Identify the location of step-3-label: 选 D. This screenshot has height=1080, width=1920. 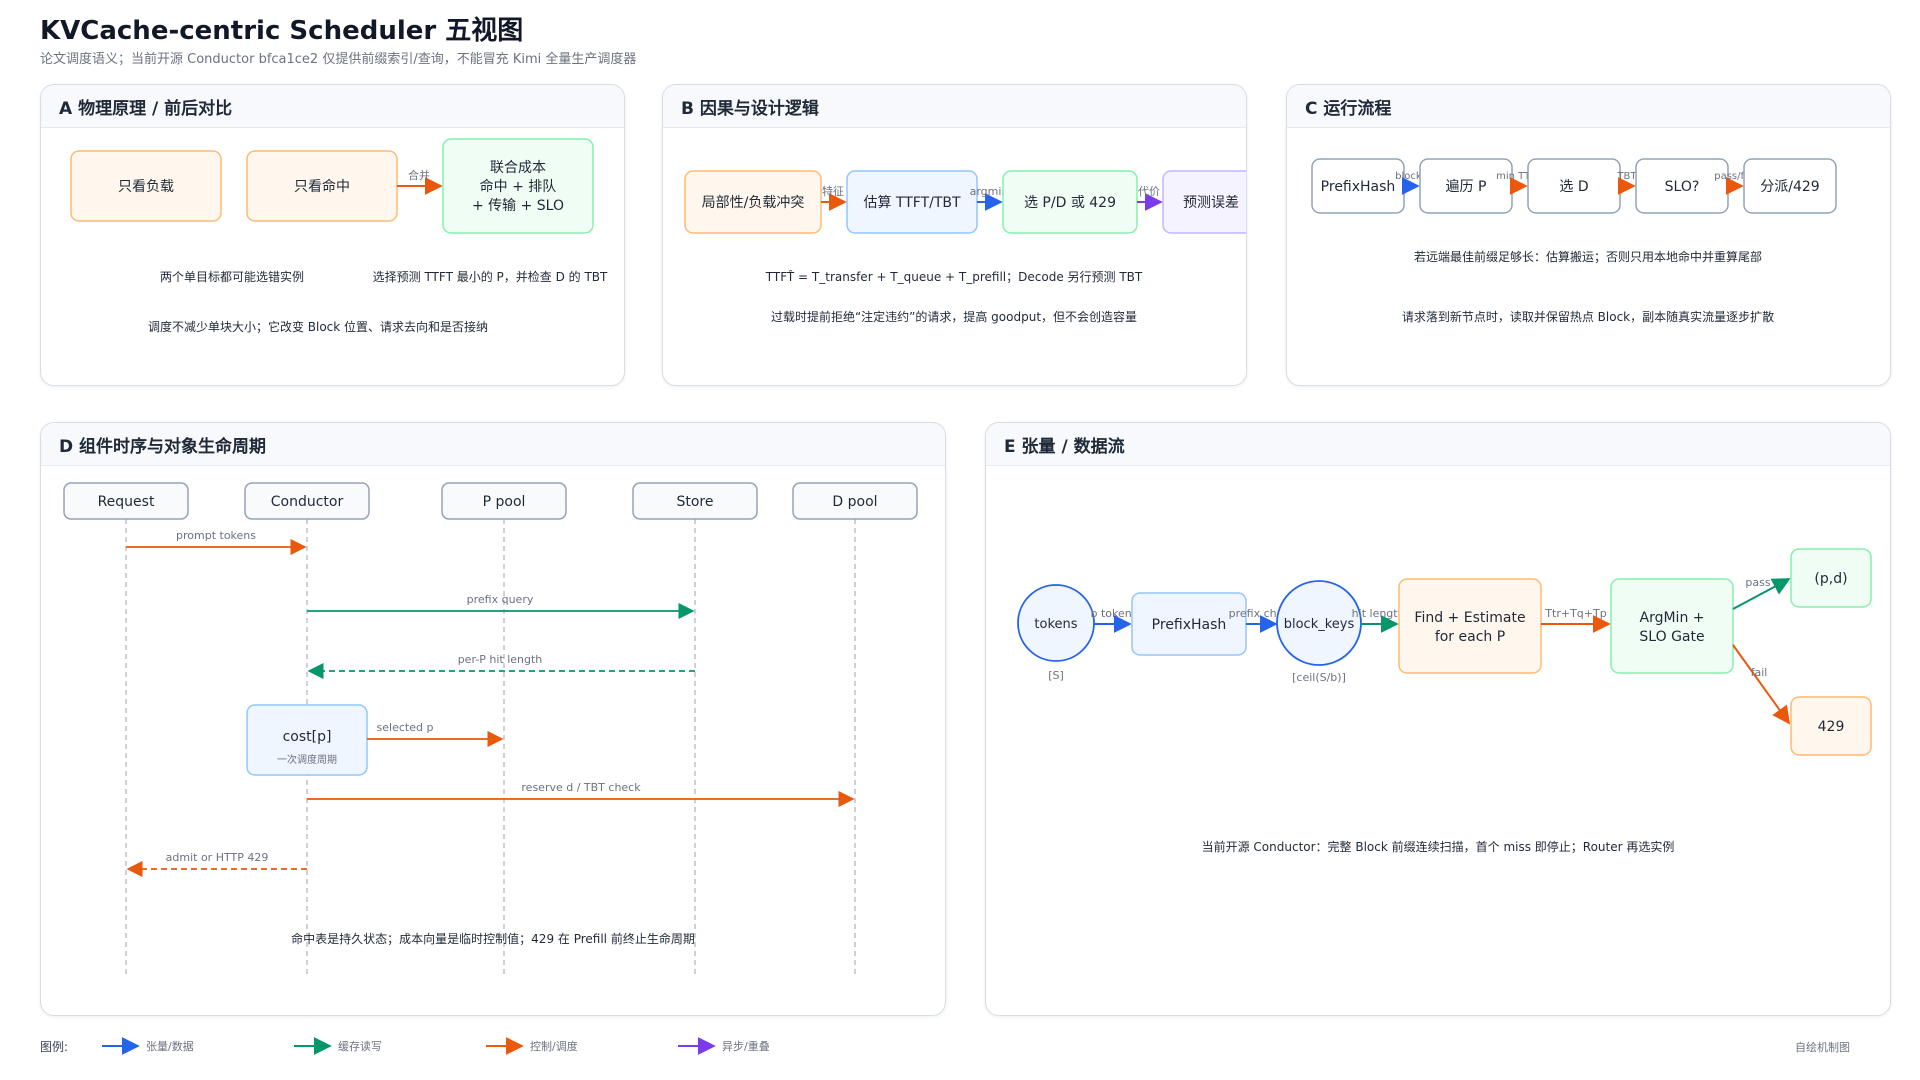
(1573, 187).